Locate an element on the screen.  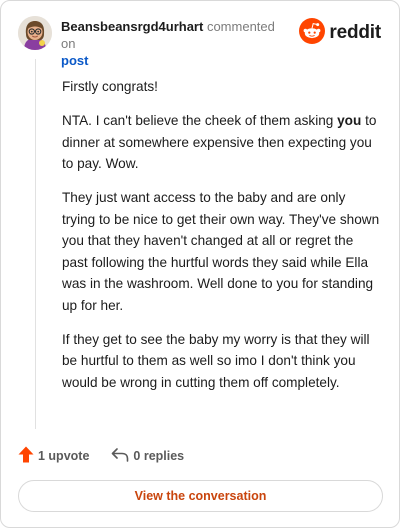
comment-paragraph: Firstly congrats! is located at coordinates (110, 86).